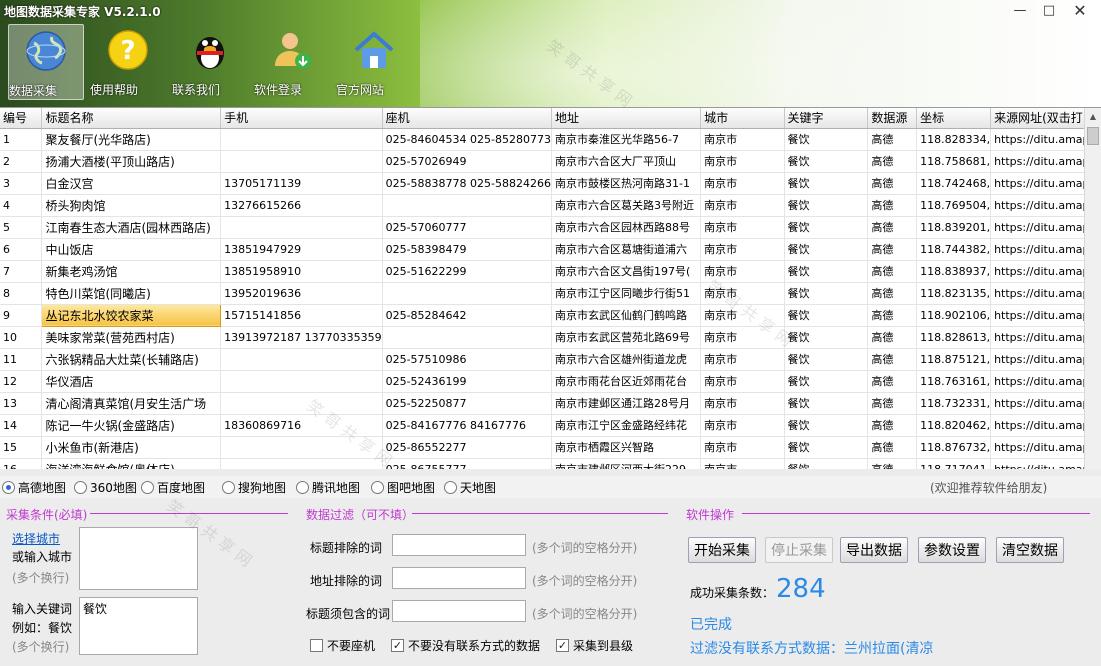  Describe the element at coordinates (131, 359) in the screenshot. I see `table-cell: 六张锅精品大灶菜(长辅路店)` at that location.